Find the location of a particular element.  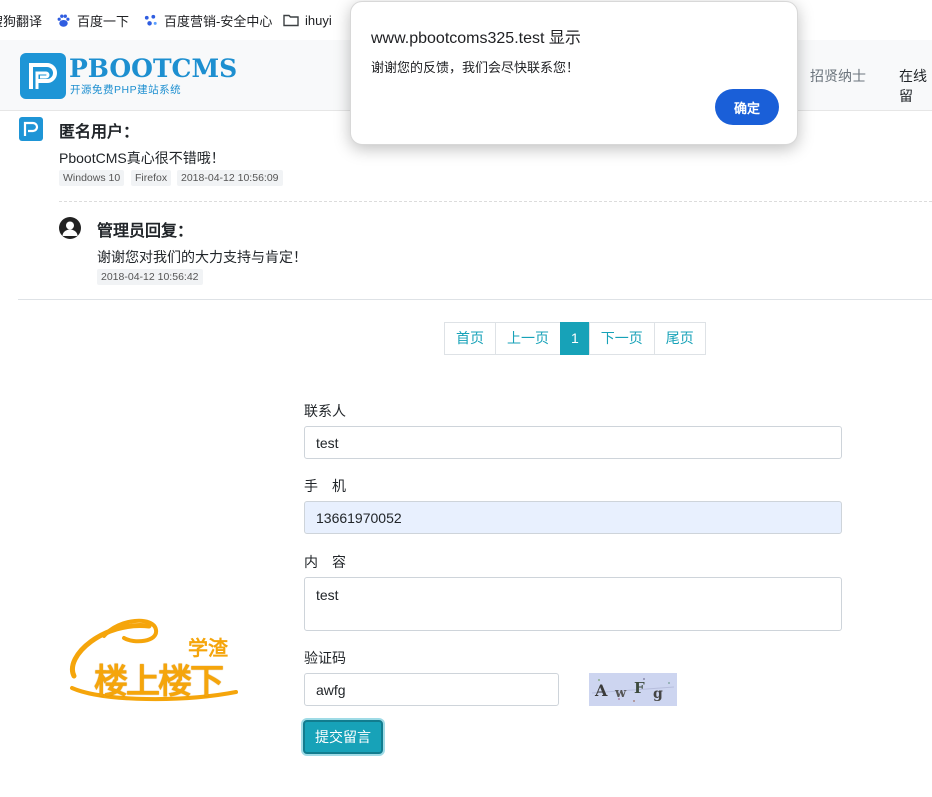

nav-item-message: 在线留 is located at coordinates (915, 86).